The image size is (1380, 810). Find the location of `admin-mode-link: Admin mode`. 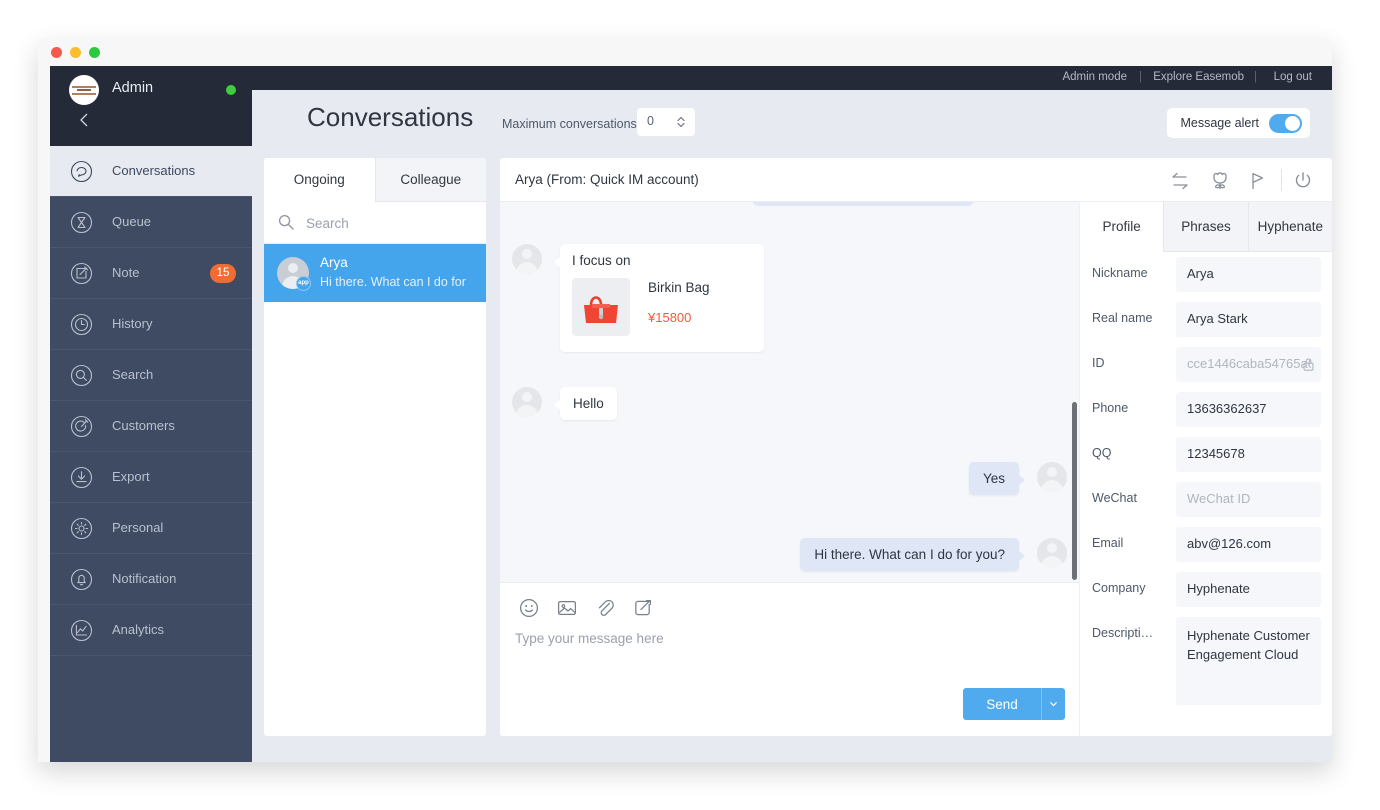

admin-mode-link: Admin mode is located at coordinates (1094, 77).